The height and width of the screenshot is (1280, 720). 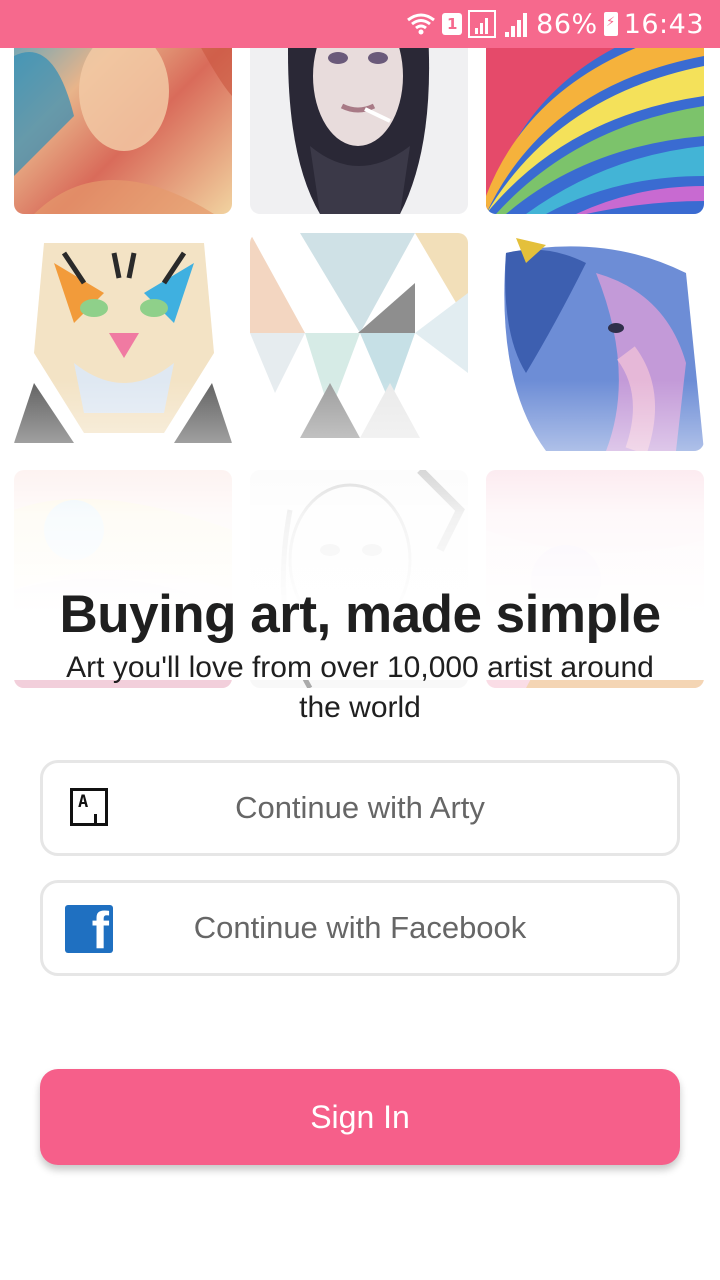 I want to click on status-bar: 1 86% 16:43, so click(x=360, y=24).